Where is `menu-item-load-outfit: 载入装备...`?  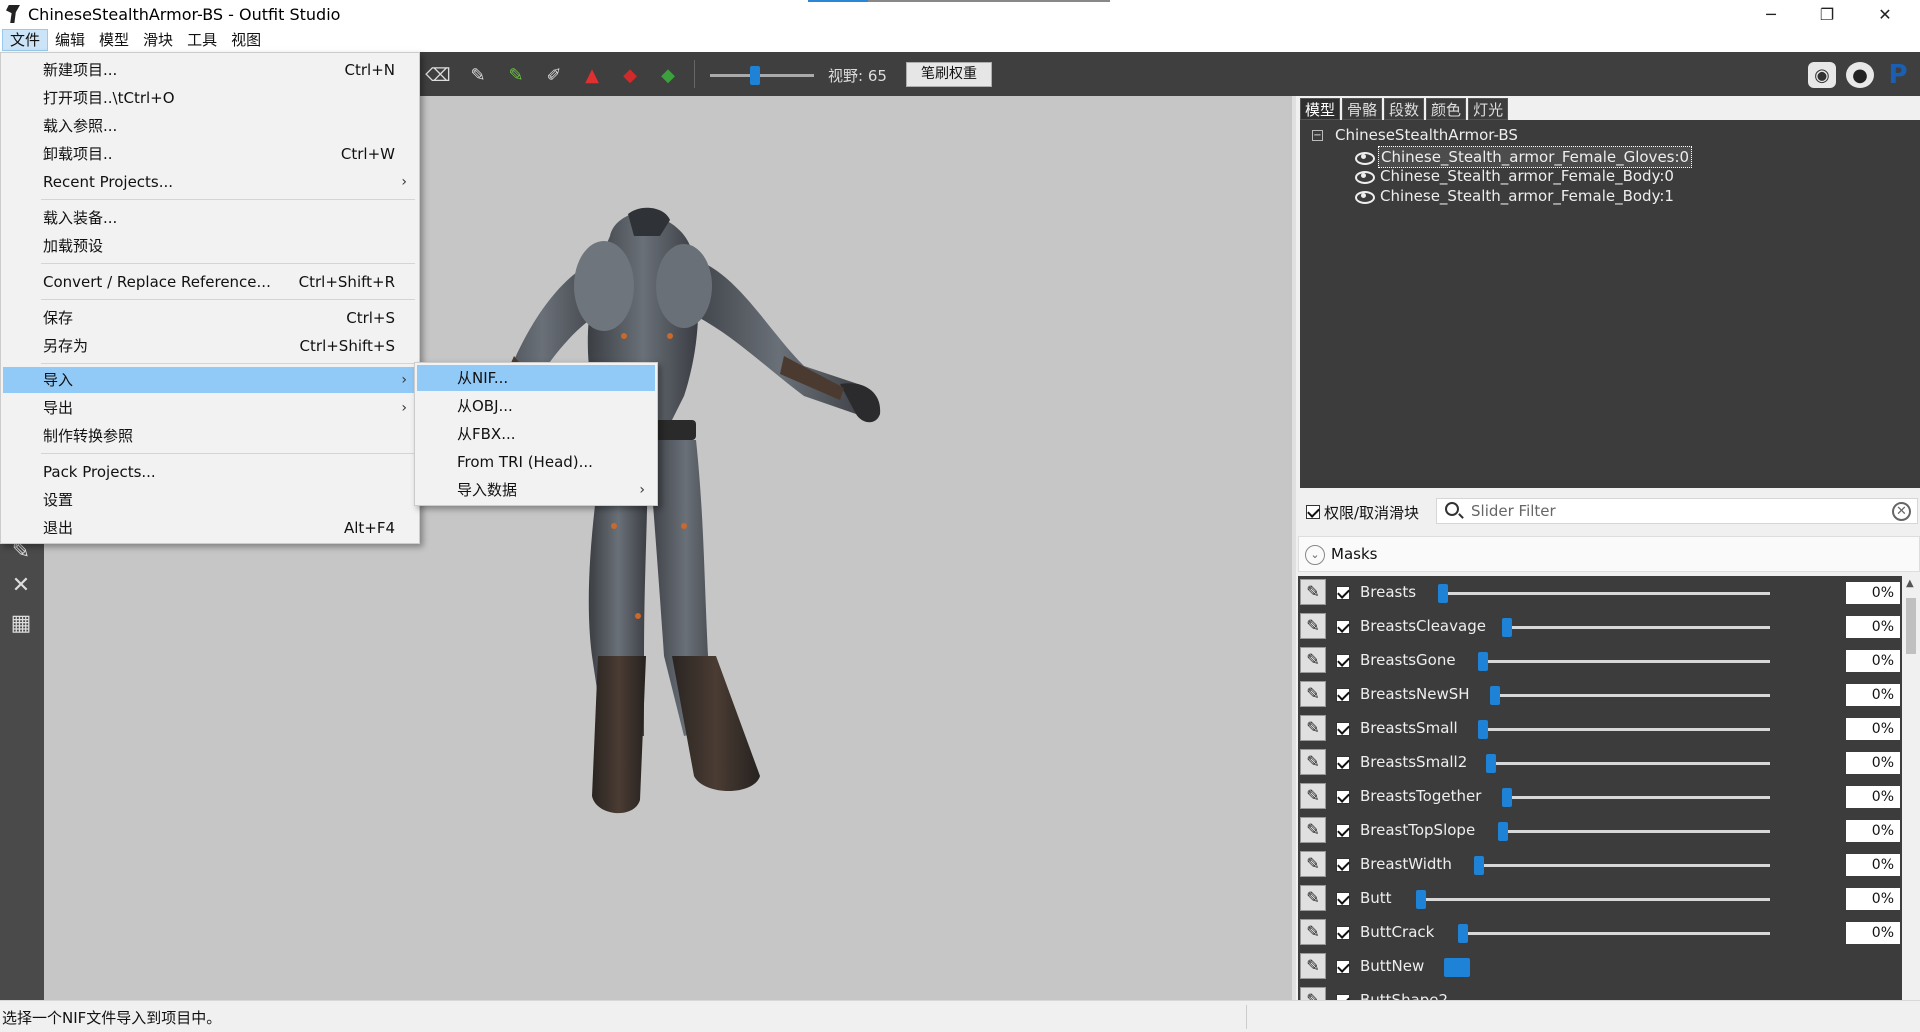 menu-item-load-outfit: 载入装备... is located at coordinates (210, 218).